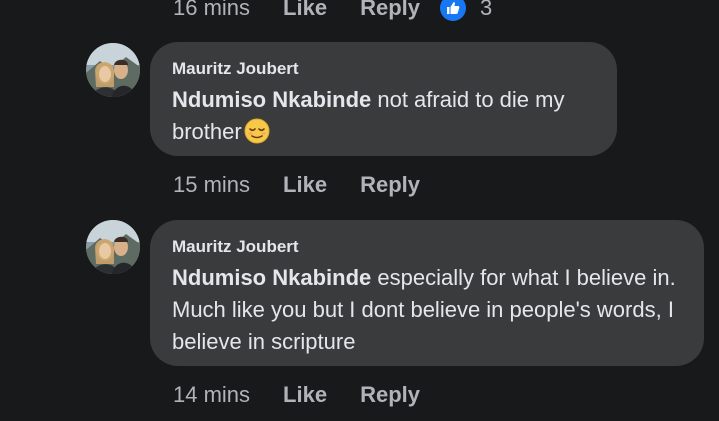 This screenshot has width=719, height=421. What do you see at coordinates (486, 10) in the screenshot?
I see `reaction-count: 3` at bounding box center [486, 10].